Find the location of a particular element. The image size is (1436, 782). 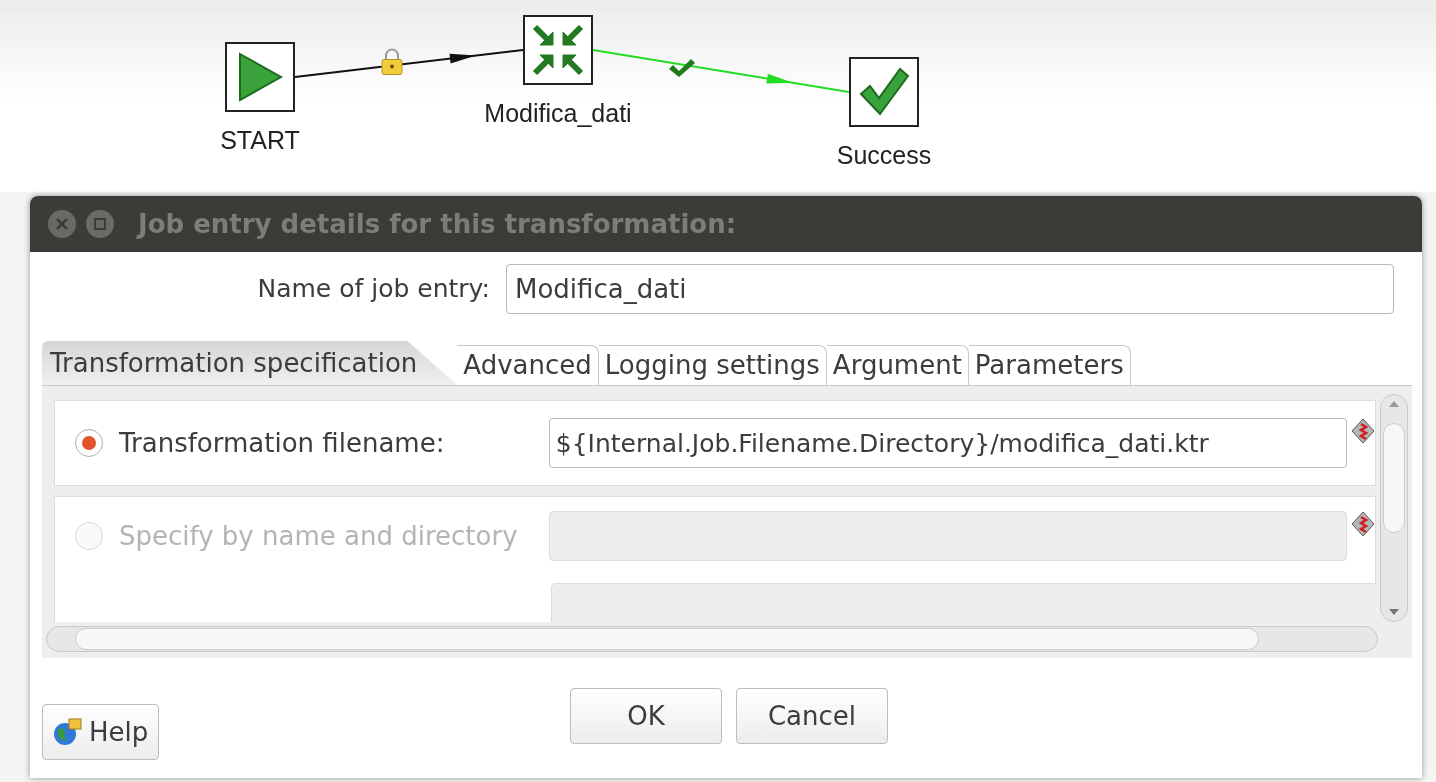

maximize-icon is located at coordinates (100, 224).